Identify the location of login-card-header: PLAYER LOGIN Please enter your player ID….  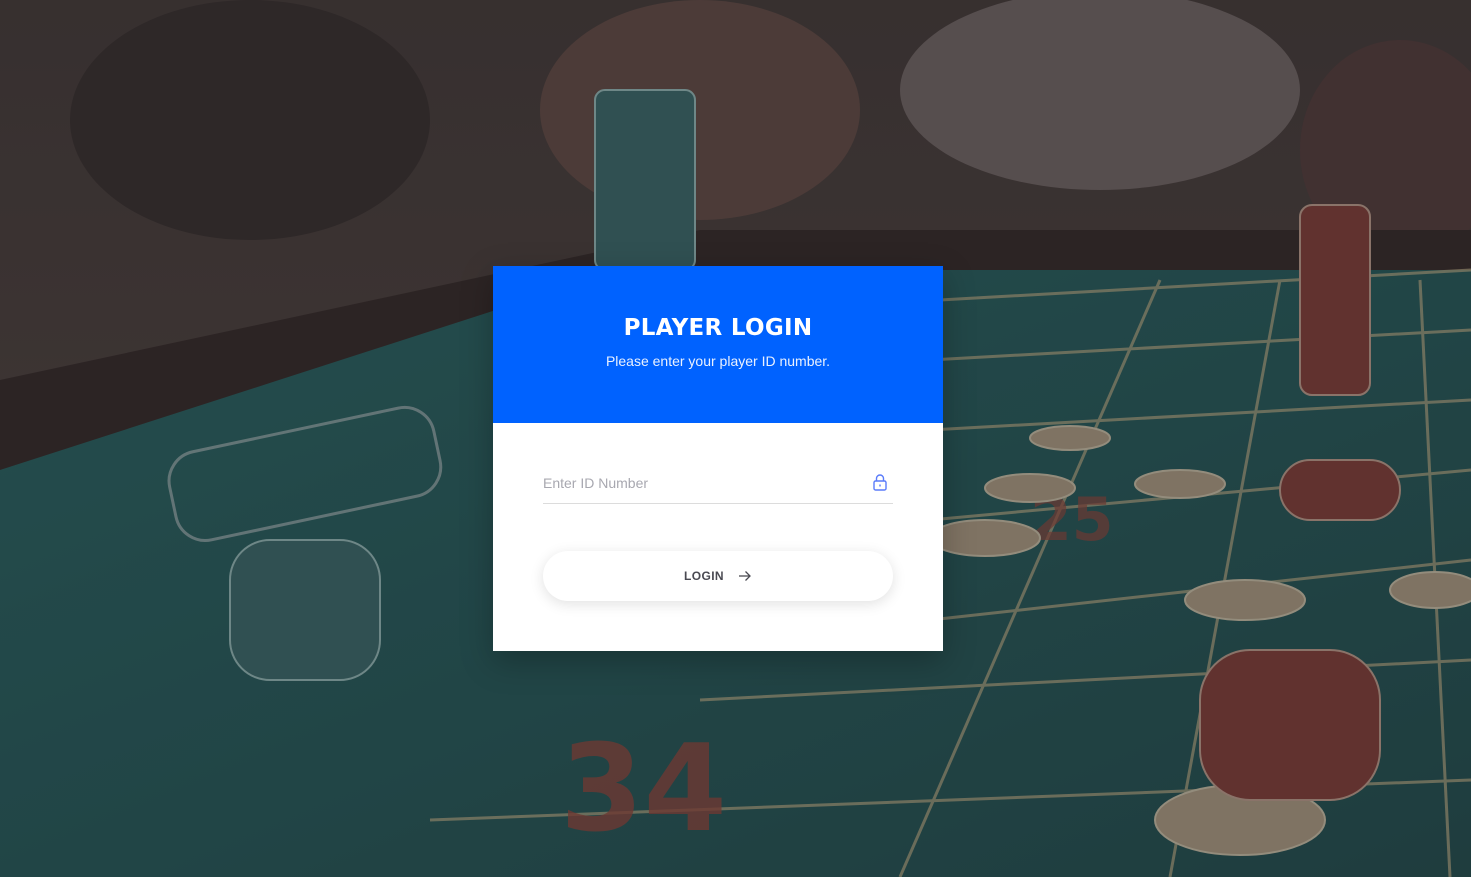
(718, 344).